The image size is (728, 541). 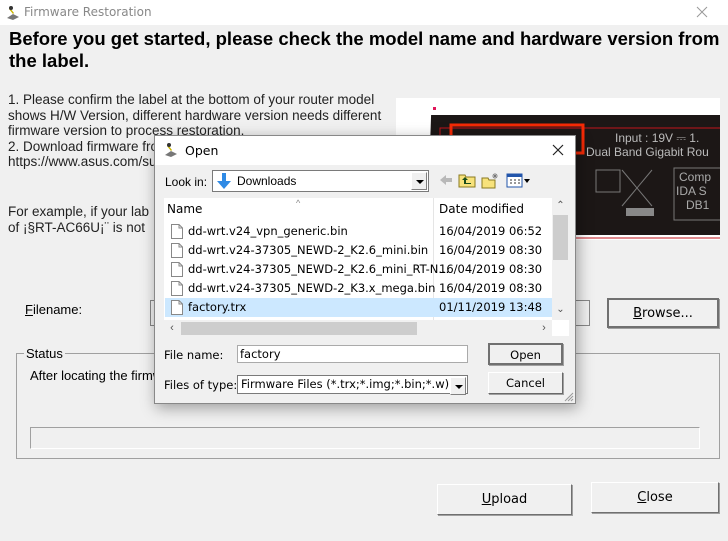 I want to click on file-date: 16/04/2019 06:52, so click(x=491, y=231).